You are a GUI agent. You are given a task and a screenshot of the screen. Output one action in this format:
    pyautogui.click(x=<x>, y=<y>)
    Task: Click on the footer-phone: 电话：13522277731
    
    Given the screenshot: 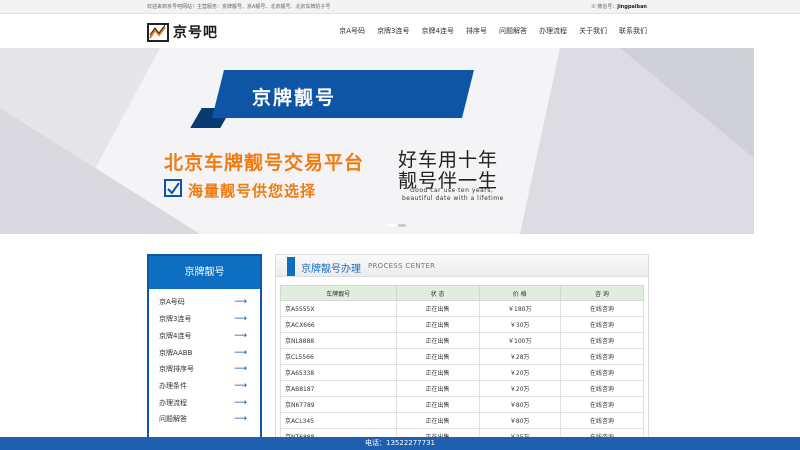 What is the action you would take?
    pyautogui.click(x=400, y=443)
    